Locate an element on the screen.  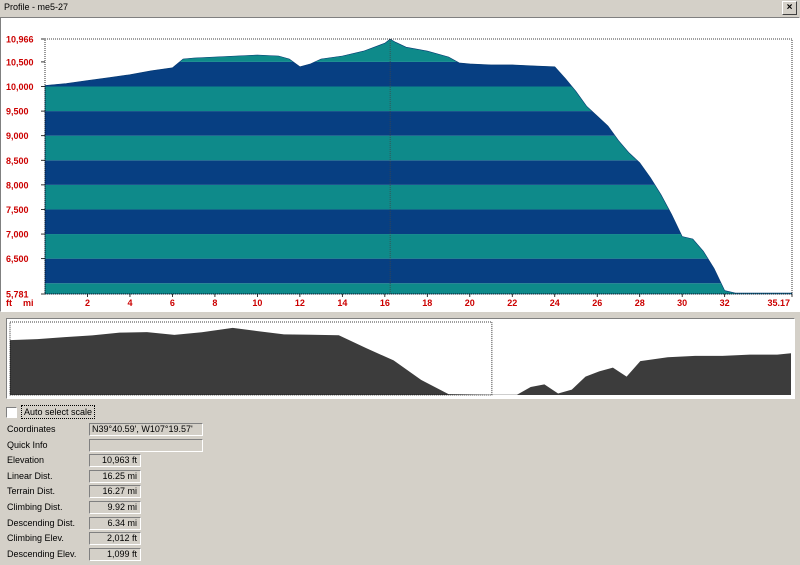
info-label: Quick Info is located at coordinates (27, 445).